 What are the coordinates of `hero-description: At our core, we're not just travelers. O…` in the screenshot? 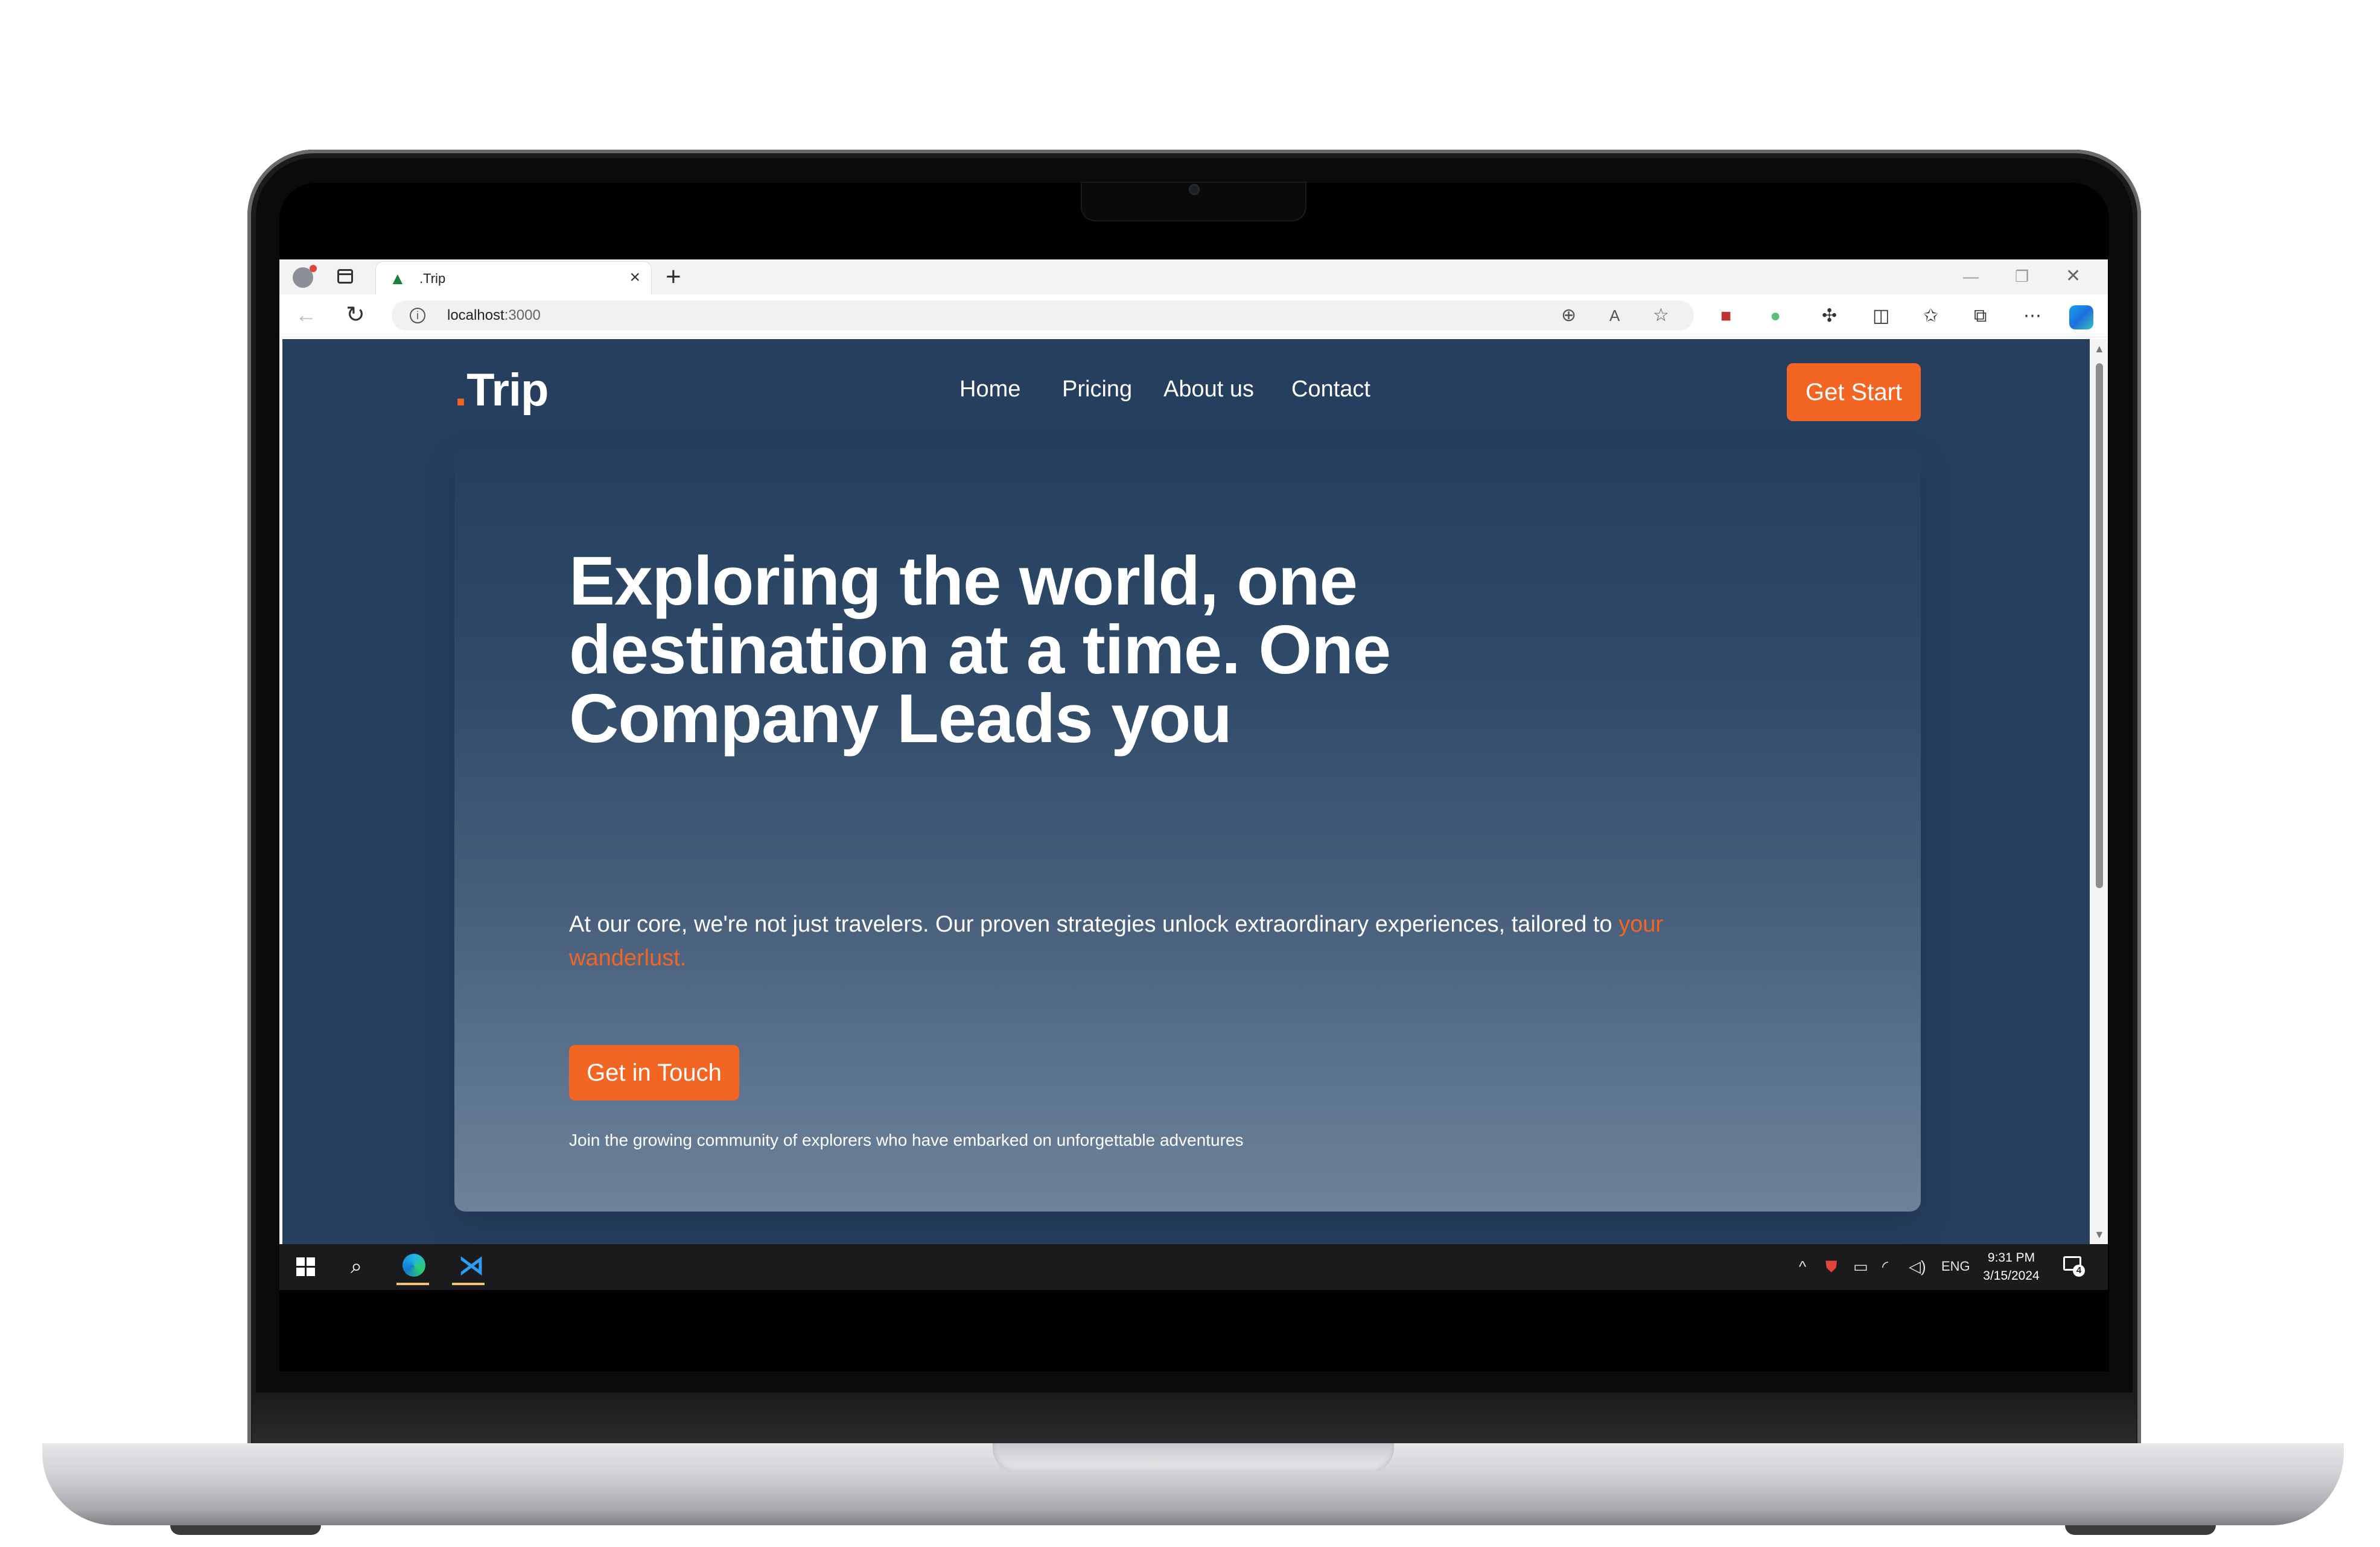 It's located at (1172, 941).